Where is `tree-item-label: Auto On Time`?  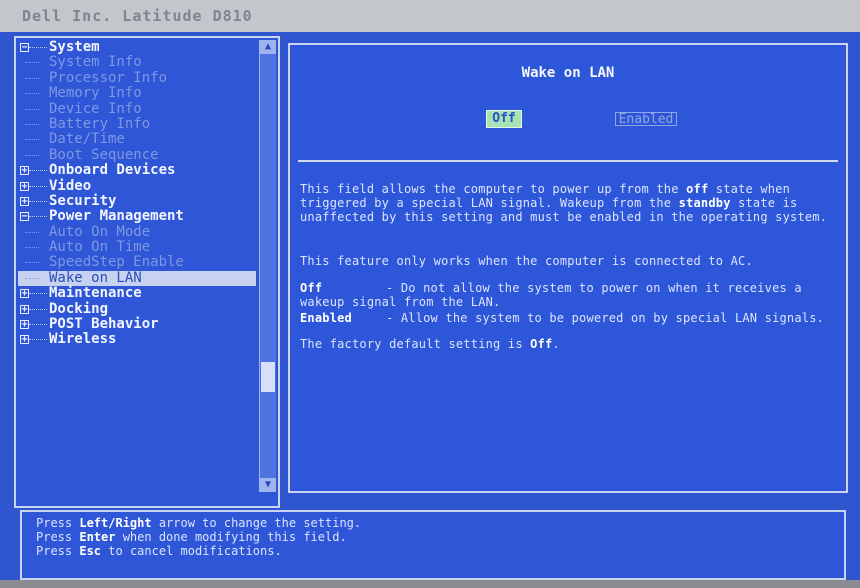
tree-item-label: Auto On Time is located at coordinates (100, 247).